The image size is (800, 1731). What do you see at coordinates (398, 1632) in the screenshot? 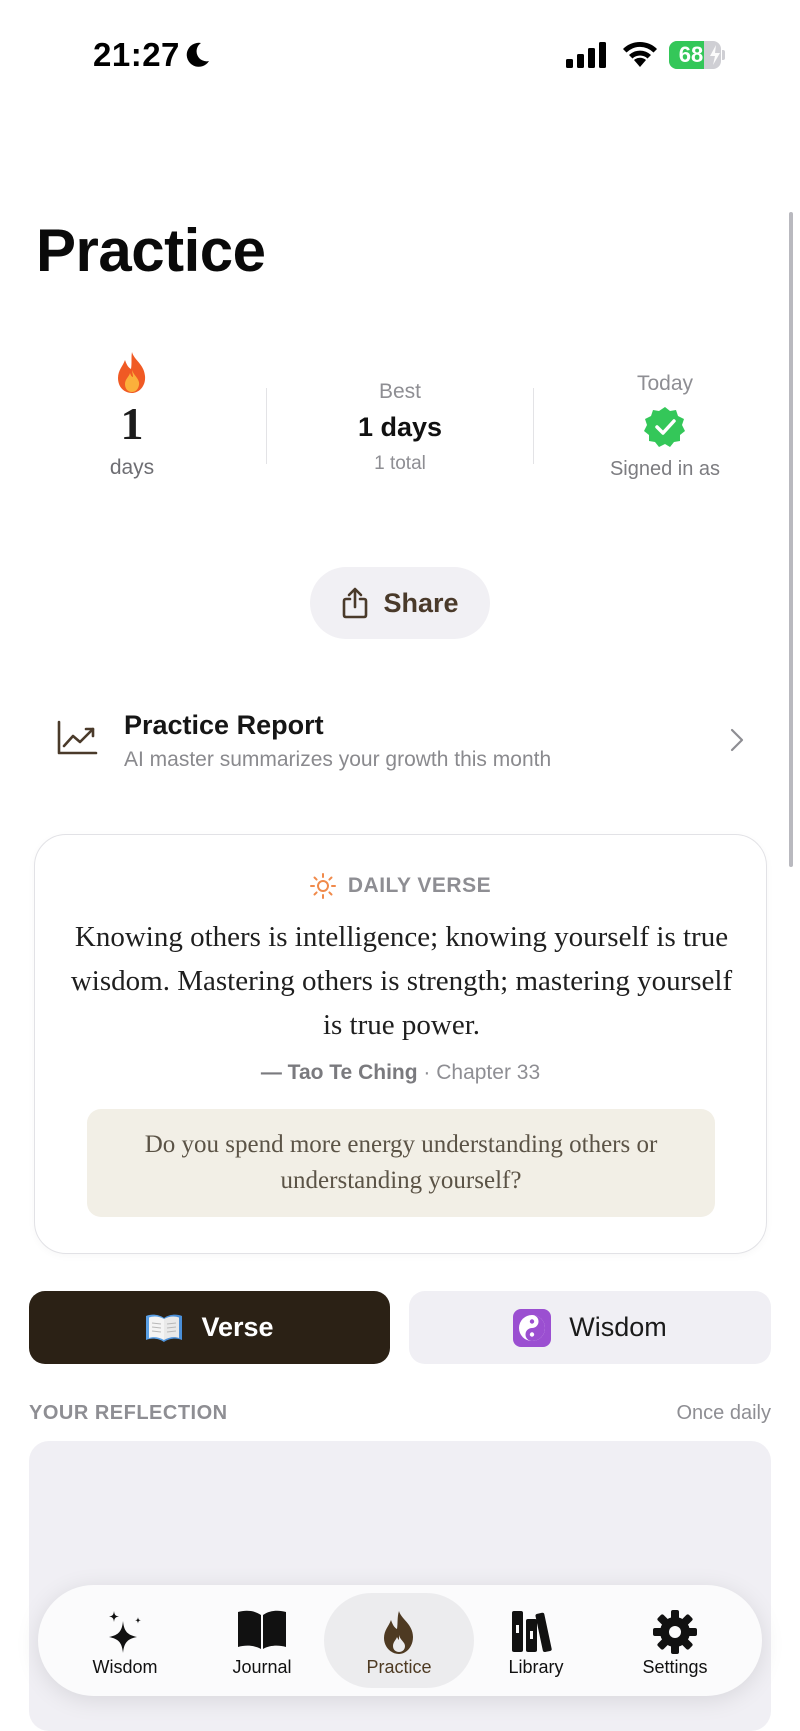
I see `flame-icon` at bounding box center [398, 1632].